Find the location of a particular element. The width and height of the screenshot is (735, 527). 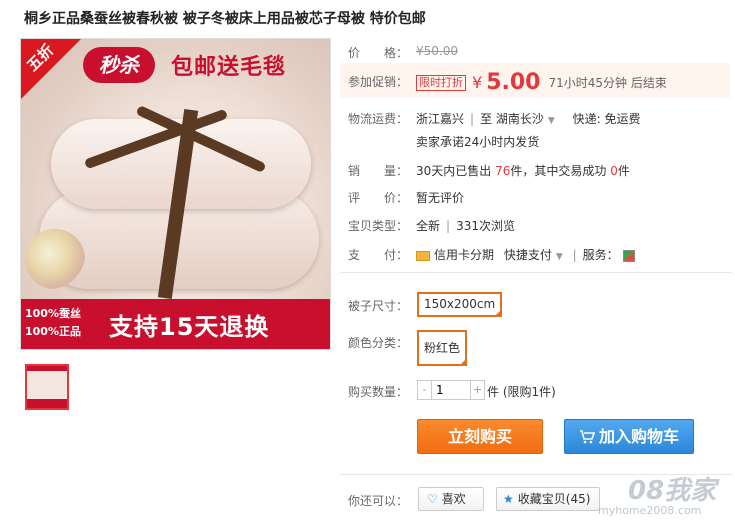

favorite-button: ★ 收藏宝贝(45) is located at coordinates (548, 499).